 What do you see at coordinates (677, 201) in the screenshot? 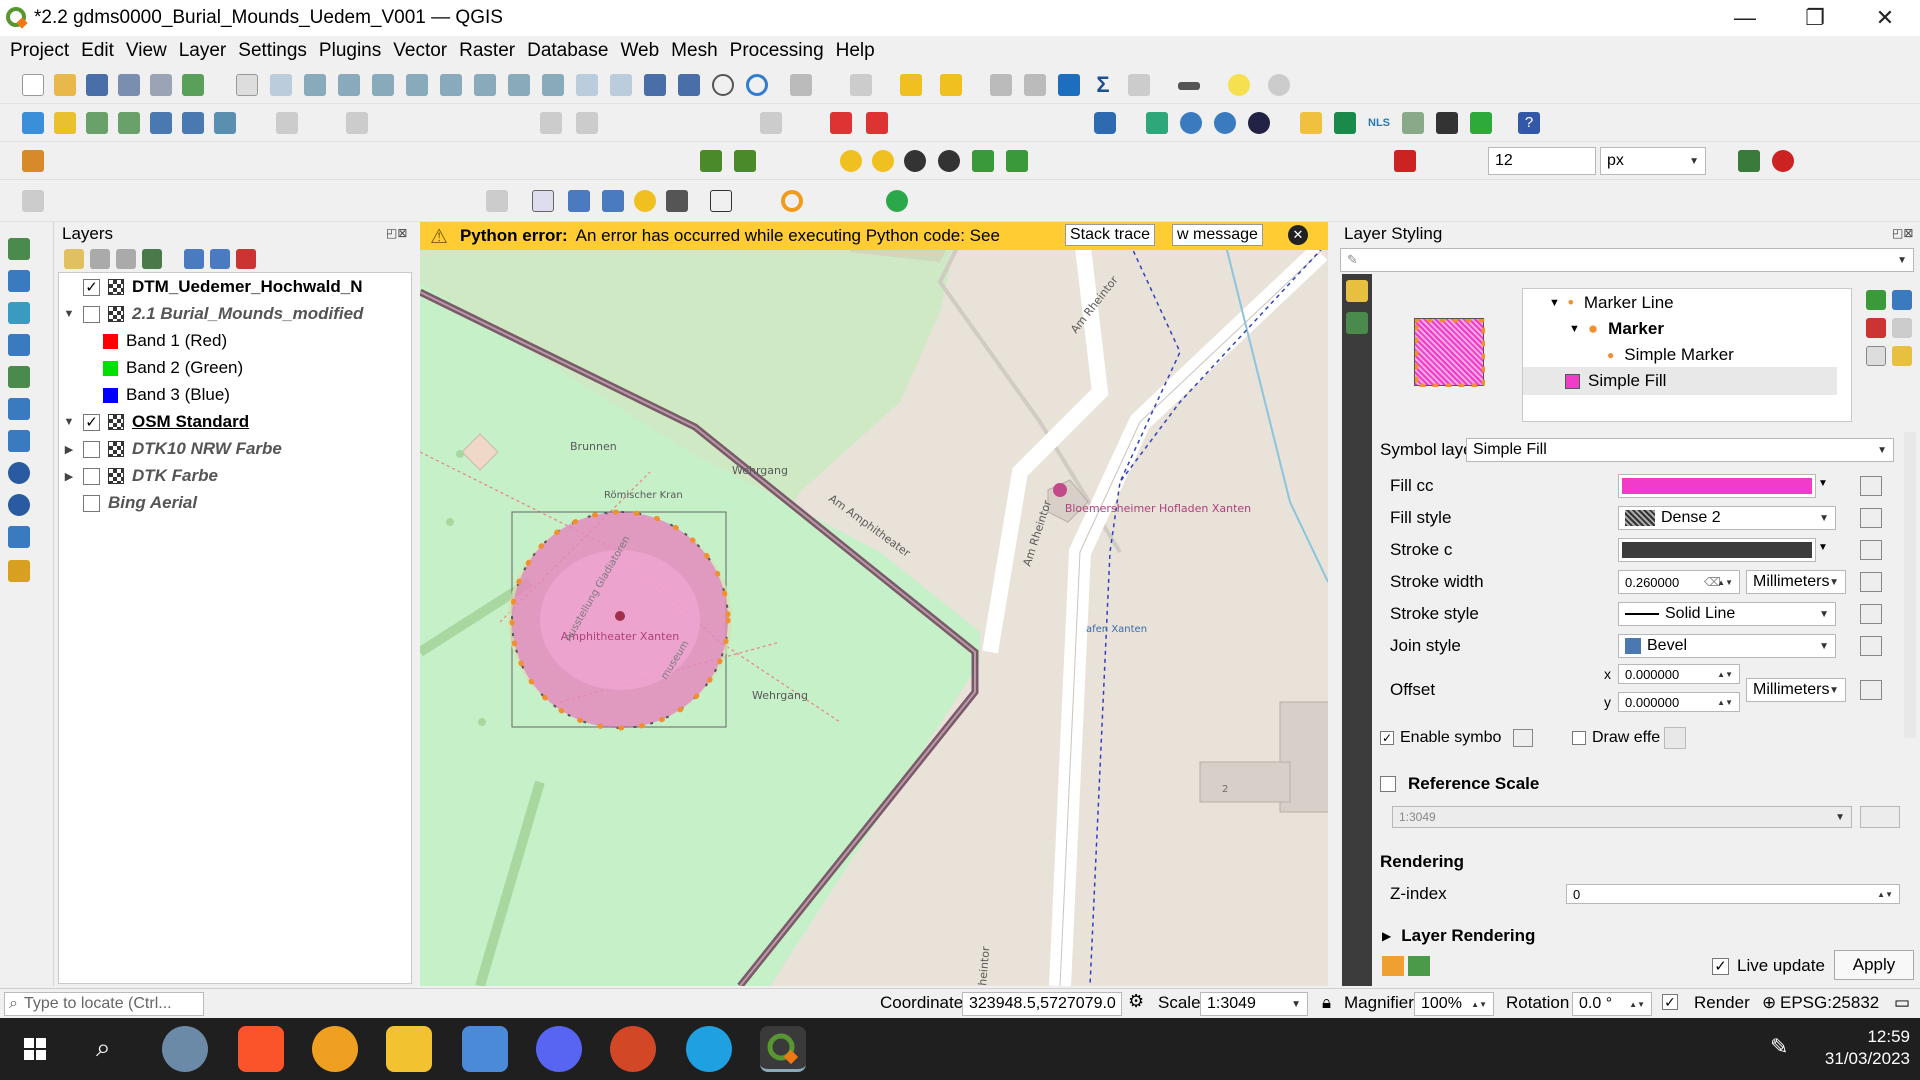
I see `rotate-label-icon` at bounding box center [677, 201].